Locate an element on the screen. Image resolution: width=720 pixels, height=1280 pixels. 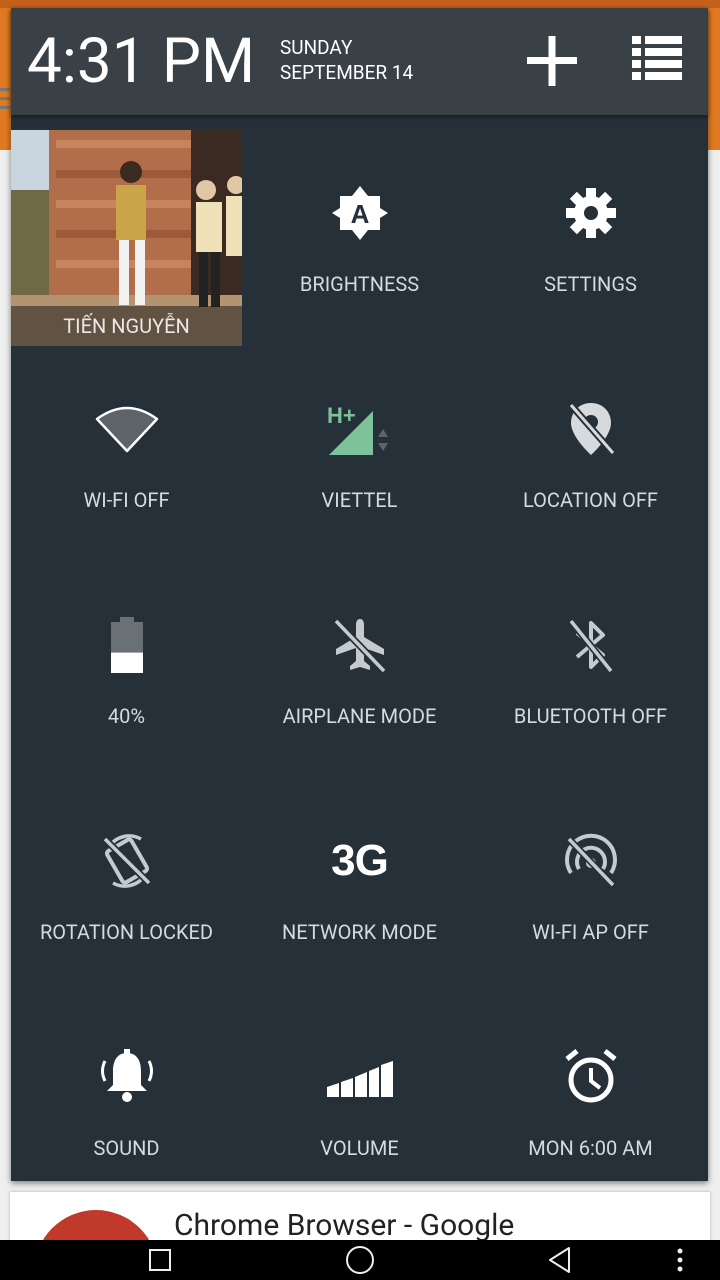
sound-label: SOUND is located at coordinates (126, 1148).